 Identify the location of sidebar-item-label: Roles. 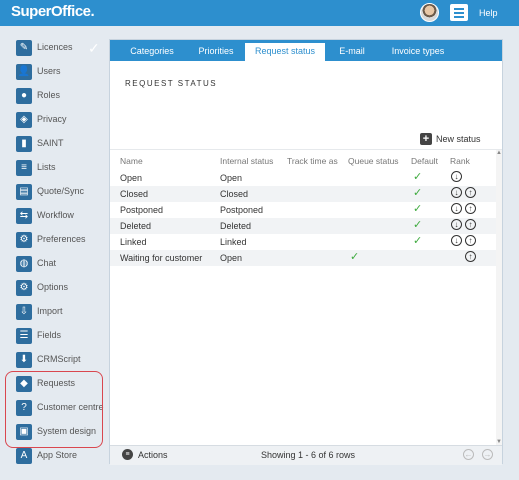
(49, 95).